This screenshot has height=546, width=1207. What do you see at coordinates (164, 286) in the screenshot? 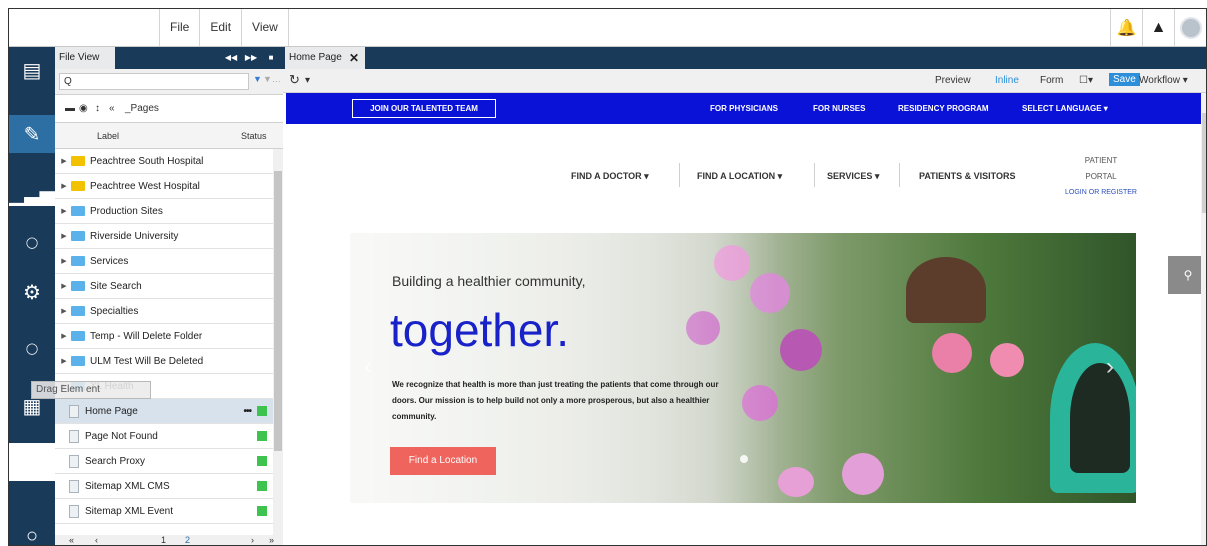
I see `tree-row: ▶ Site Search` at bounding box center [164, 286].